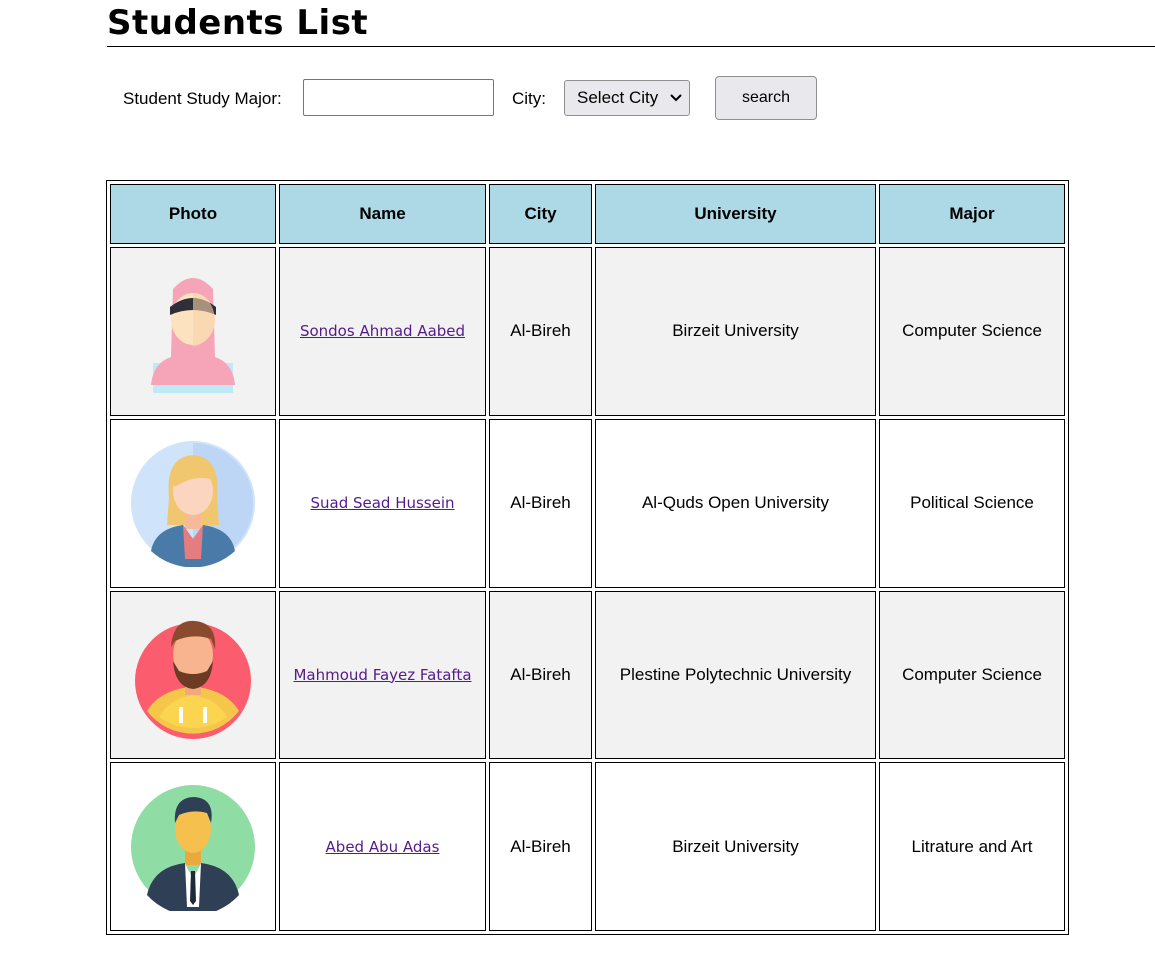 This screenshot has width=1155, height=961. I want to click on table-header-row: Photo Name City University Major, so click(587, 214).